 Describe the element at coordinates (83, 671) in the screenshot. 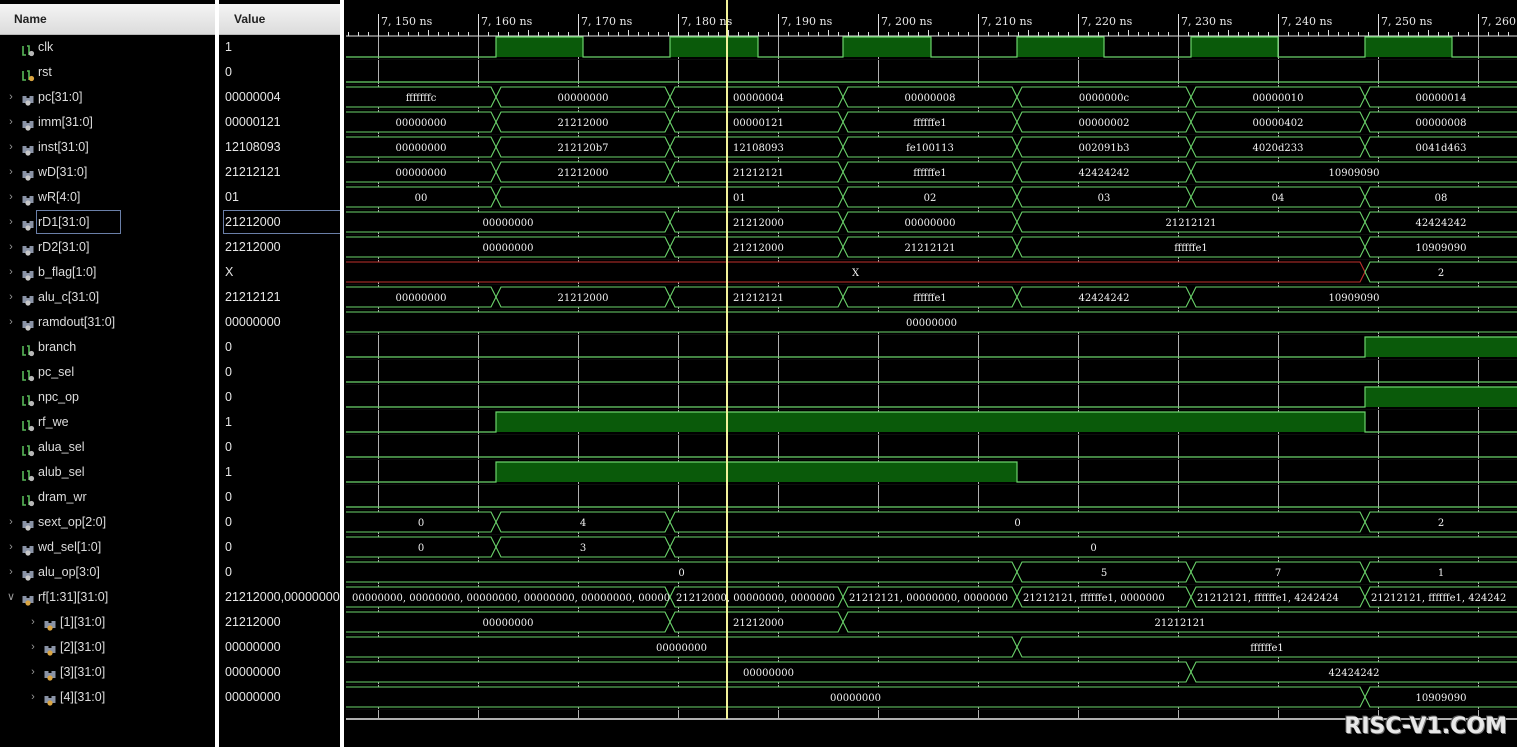

I see `signal-name: [3][31:0]` at that location.